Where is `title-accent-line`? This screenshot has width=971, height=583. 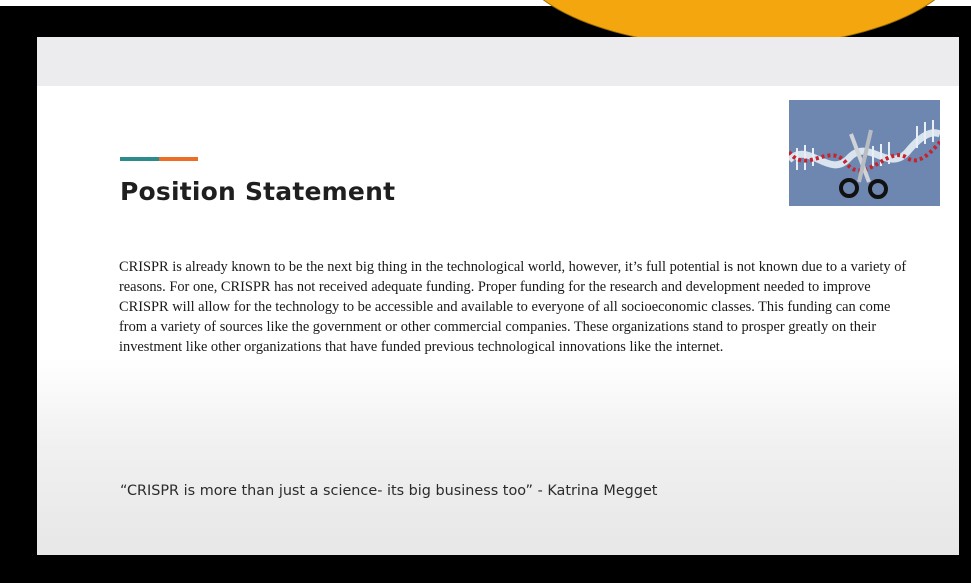
title-accent-line is located at coordinates (159, 159).